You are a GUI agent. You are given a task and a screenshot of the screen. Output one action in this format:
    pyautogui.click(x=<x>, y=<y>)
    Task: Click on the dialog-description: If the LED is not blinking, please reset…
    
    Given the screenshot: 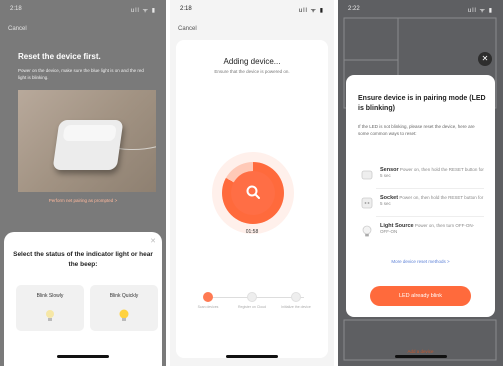 What is the action you would take?
    pyautogui.click(x=416, y=130)
    